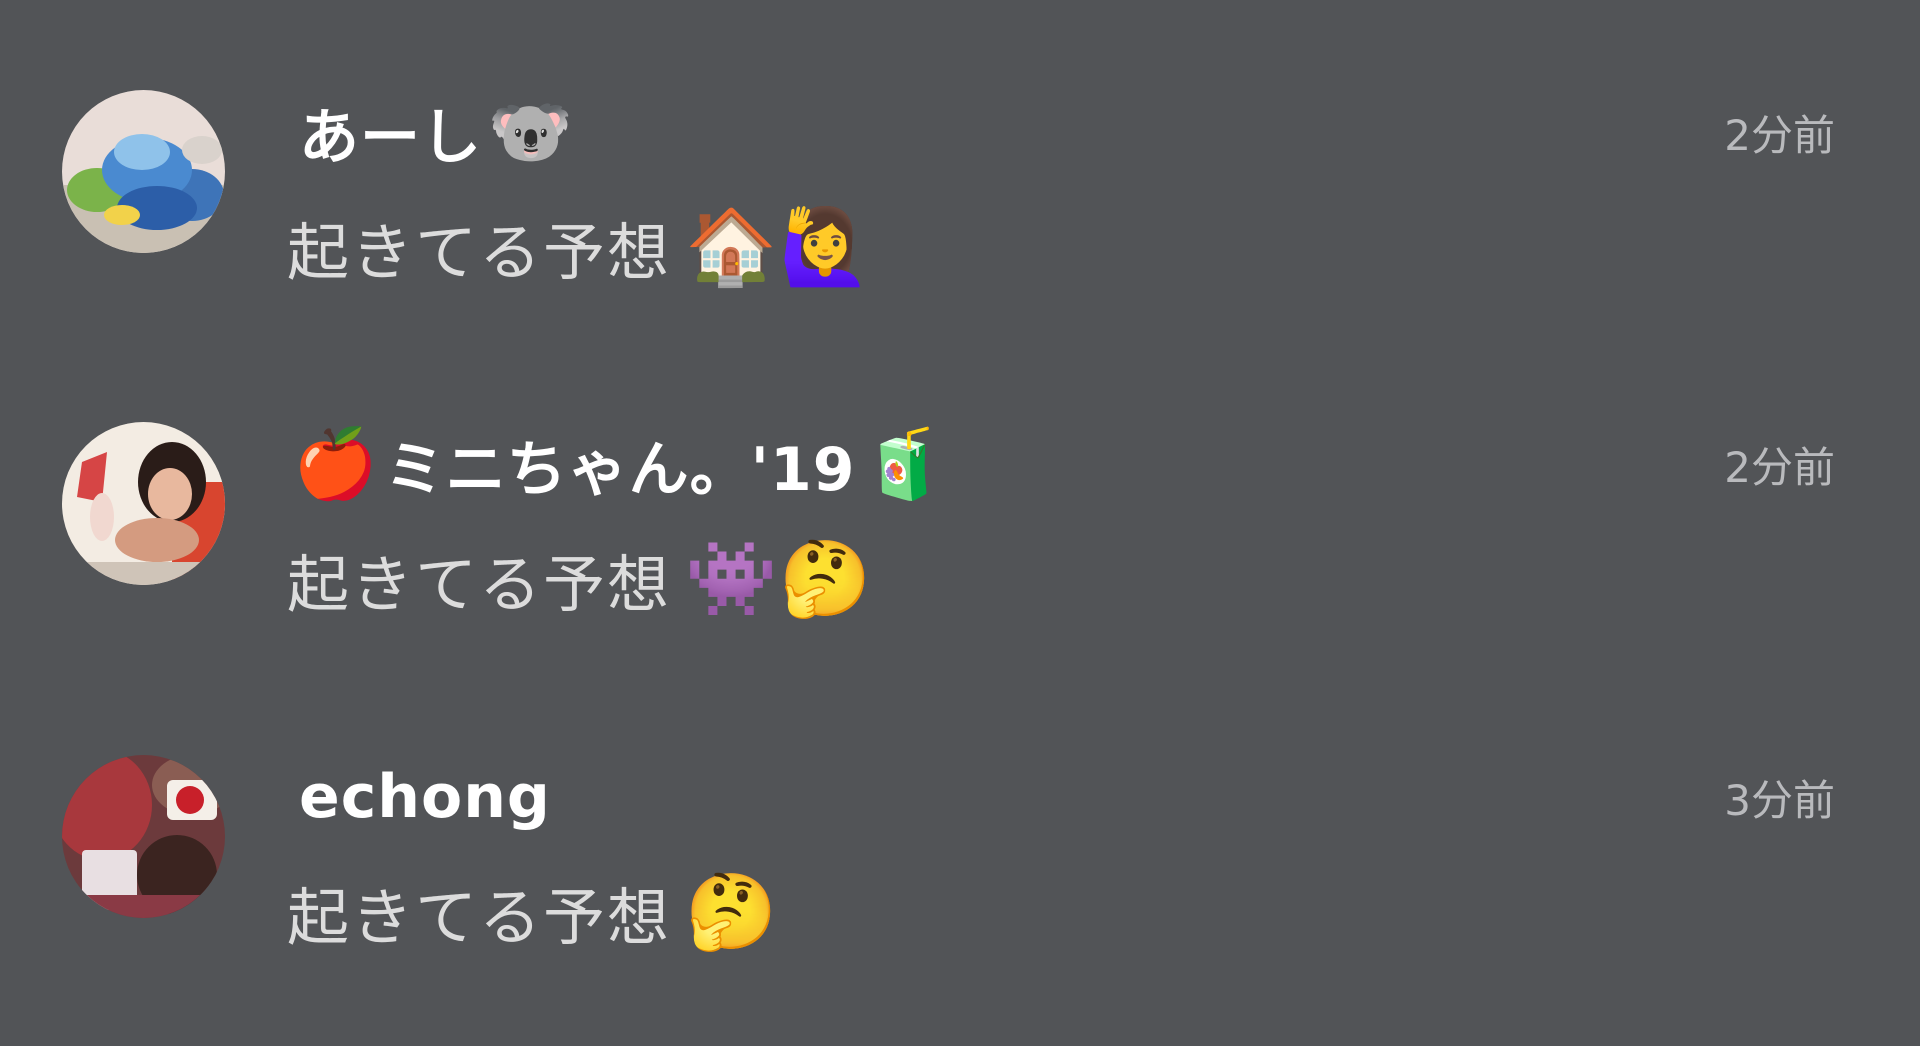 The width and height of the screenshot is (1920, 1046). What do you see at coordinates (779, 246) in the screenshot?
I see `message-emoji-house-raising-hand-icon: 🏠🙋‍♀️` at bounding box center [779, 246].